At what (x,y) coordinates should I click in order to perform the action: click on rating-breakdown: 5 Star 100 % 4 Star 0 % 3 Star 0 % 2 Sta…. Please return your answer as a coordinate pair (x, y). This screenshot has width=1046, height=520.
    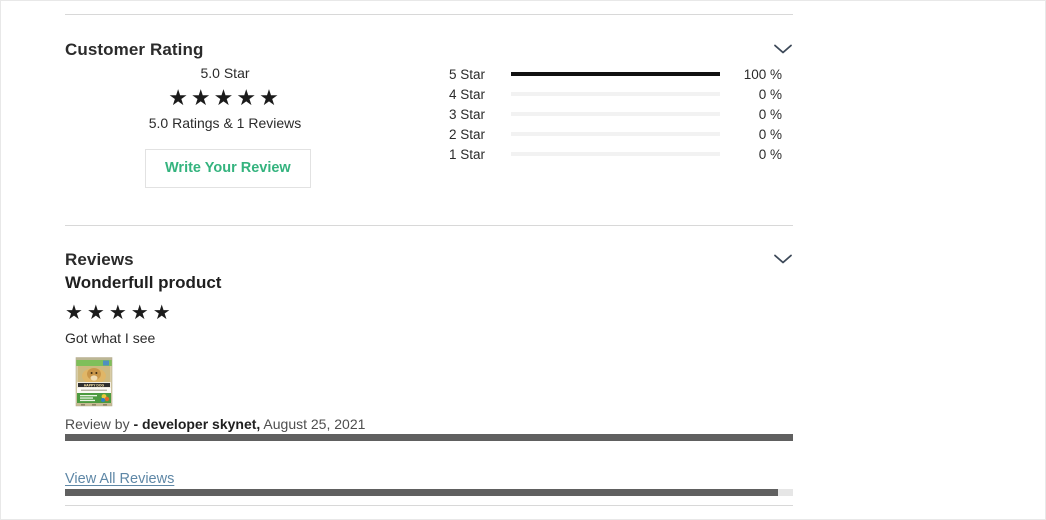
    Looking at the image, I should click on (609, 114).